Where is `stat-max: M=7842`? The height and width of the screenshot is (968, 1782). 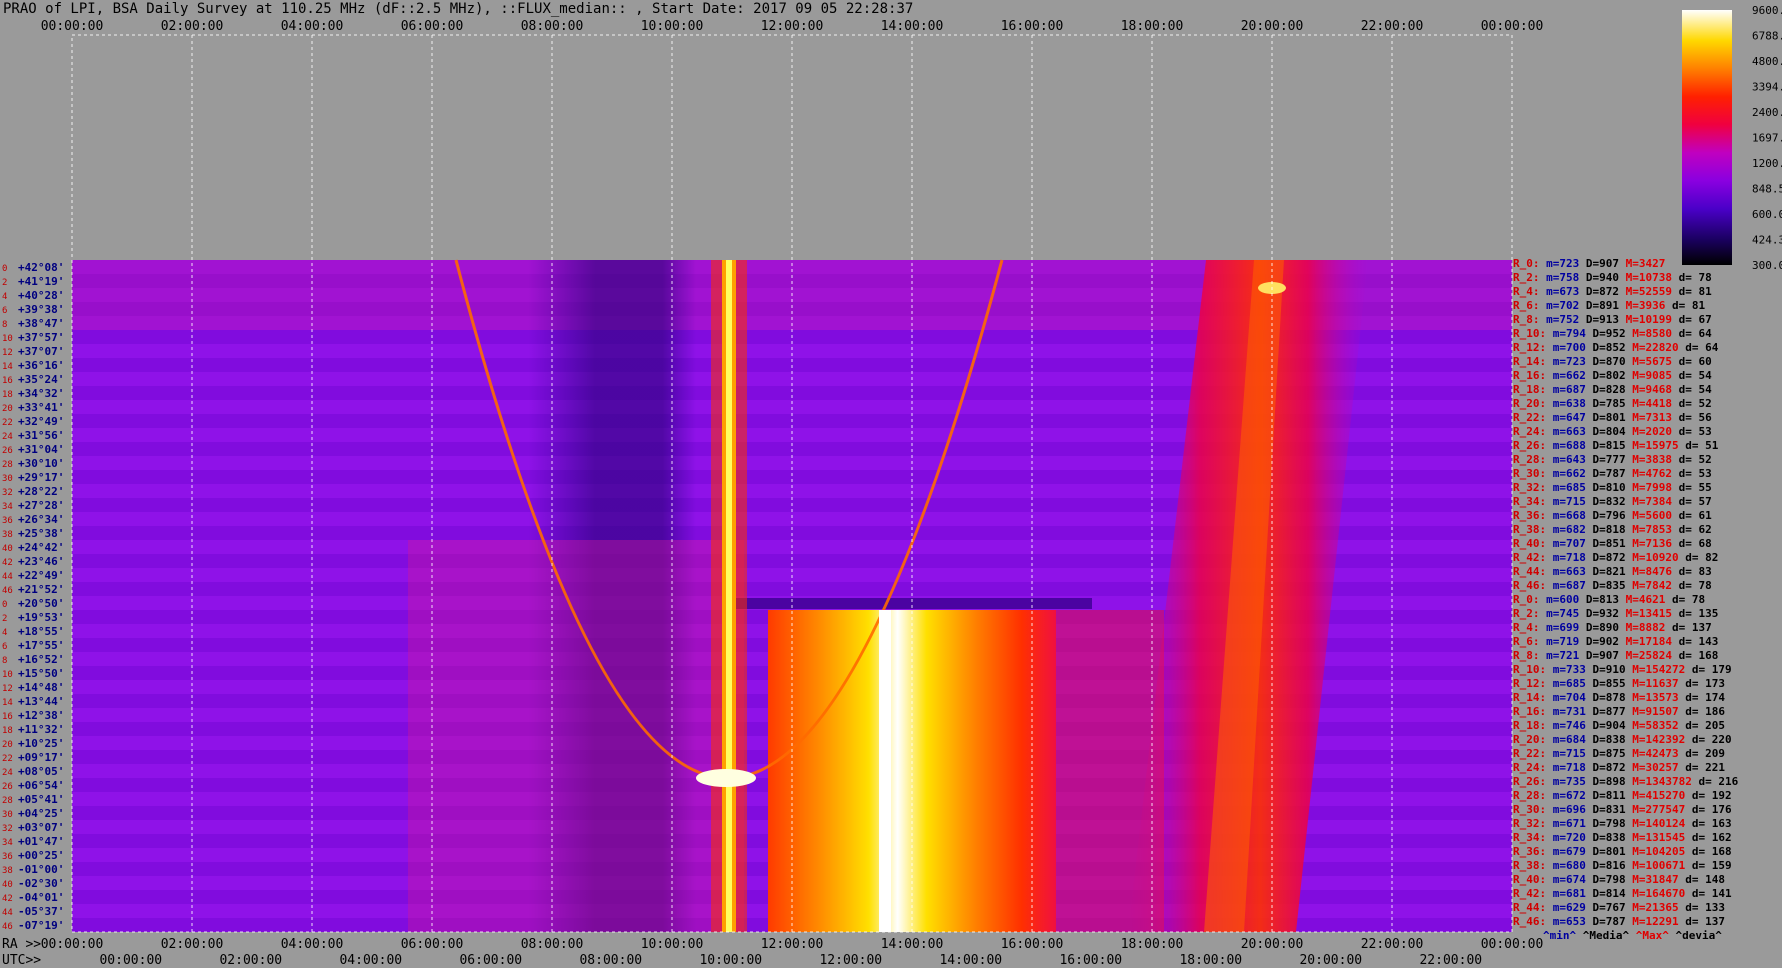 stat-max: M=7842 is located at coordinates (1648, 585).